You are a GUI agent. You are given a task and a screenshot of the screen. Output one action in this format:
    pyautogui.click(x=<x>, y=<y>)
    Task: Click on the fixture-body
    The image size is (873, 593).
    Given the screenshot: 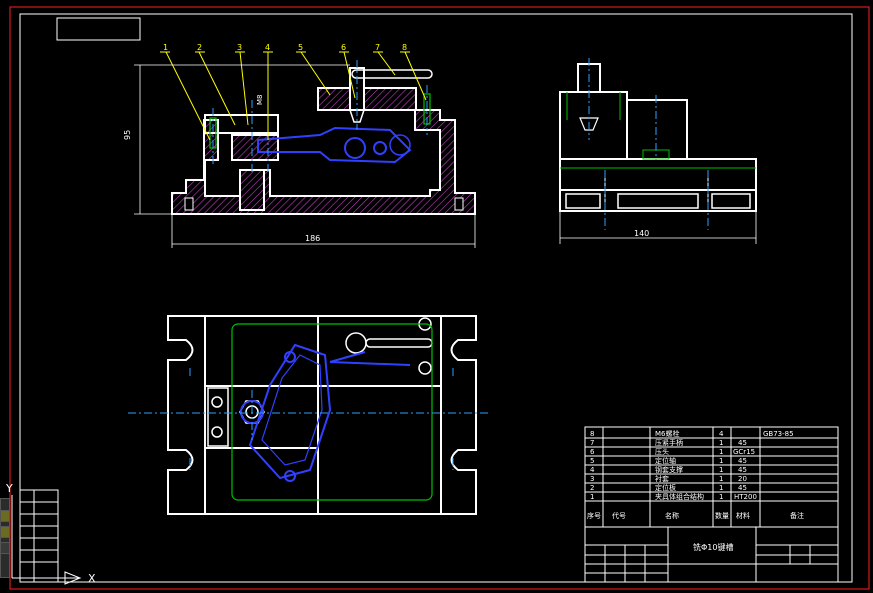 What is the action you would take?
    pyautogui.click(x=323, y=162)
    